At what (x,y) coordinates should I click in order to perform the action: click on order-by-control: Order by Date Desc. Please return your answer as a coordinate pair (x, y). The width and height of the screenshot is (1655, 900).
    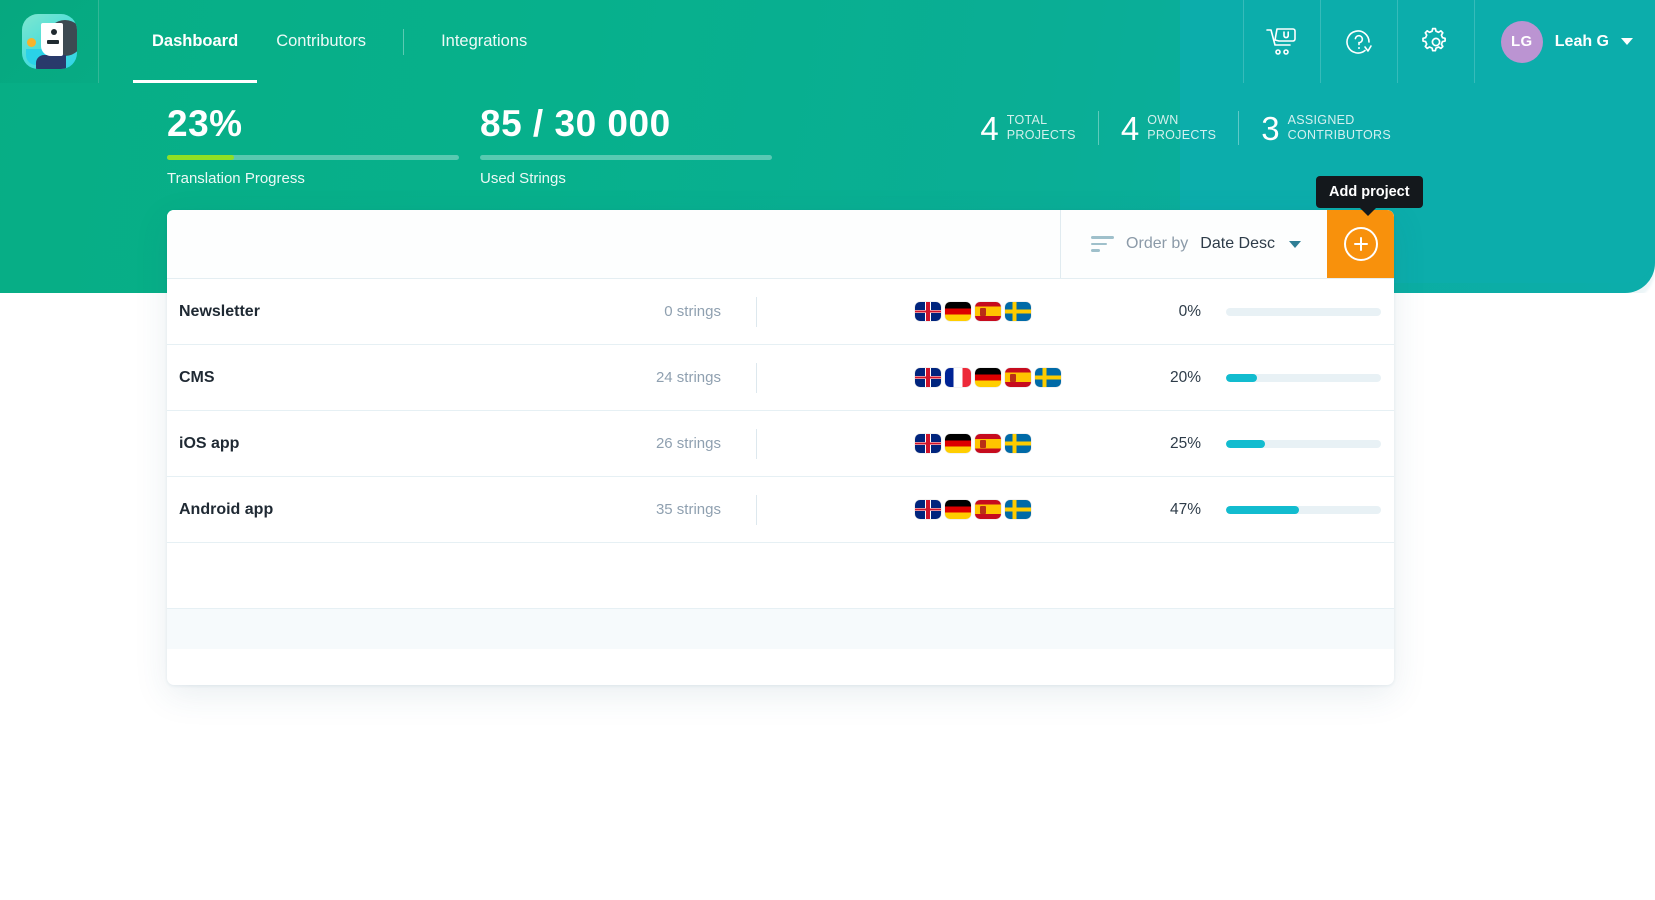
    Looking at the image, I should click on (1193, 244).